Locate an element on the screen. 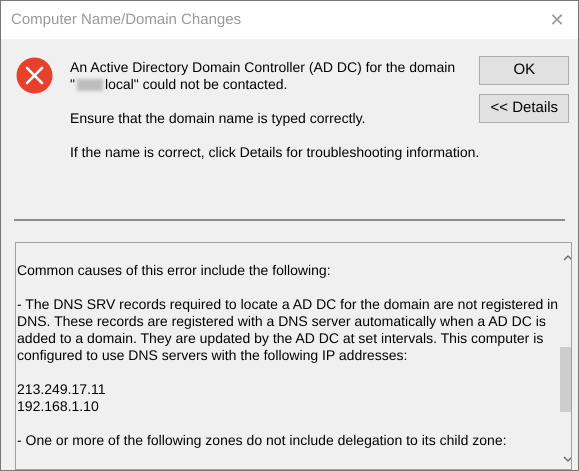 The image size is (579, 471). details-text-line: configured to use DNS servers with the following IP addresses: is located at coordinates (212, 355).